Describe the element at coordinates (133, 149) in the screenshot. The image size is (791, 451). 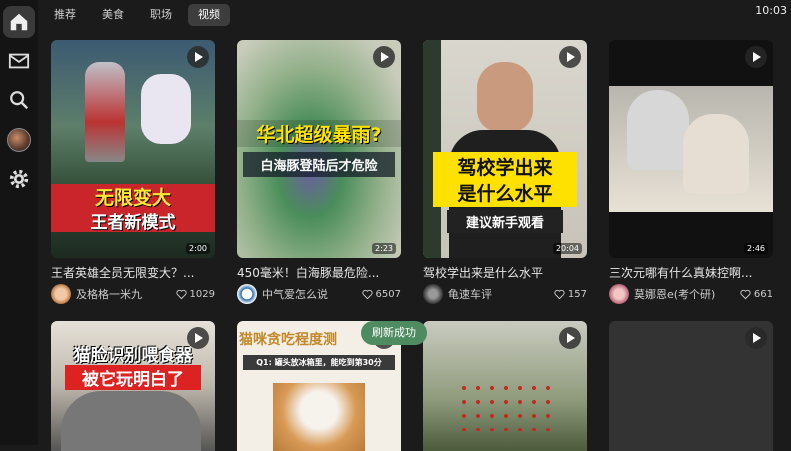
I see `video-thumbnail: 无限变大 王者新模式 2:00` at that location.